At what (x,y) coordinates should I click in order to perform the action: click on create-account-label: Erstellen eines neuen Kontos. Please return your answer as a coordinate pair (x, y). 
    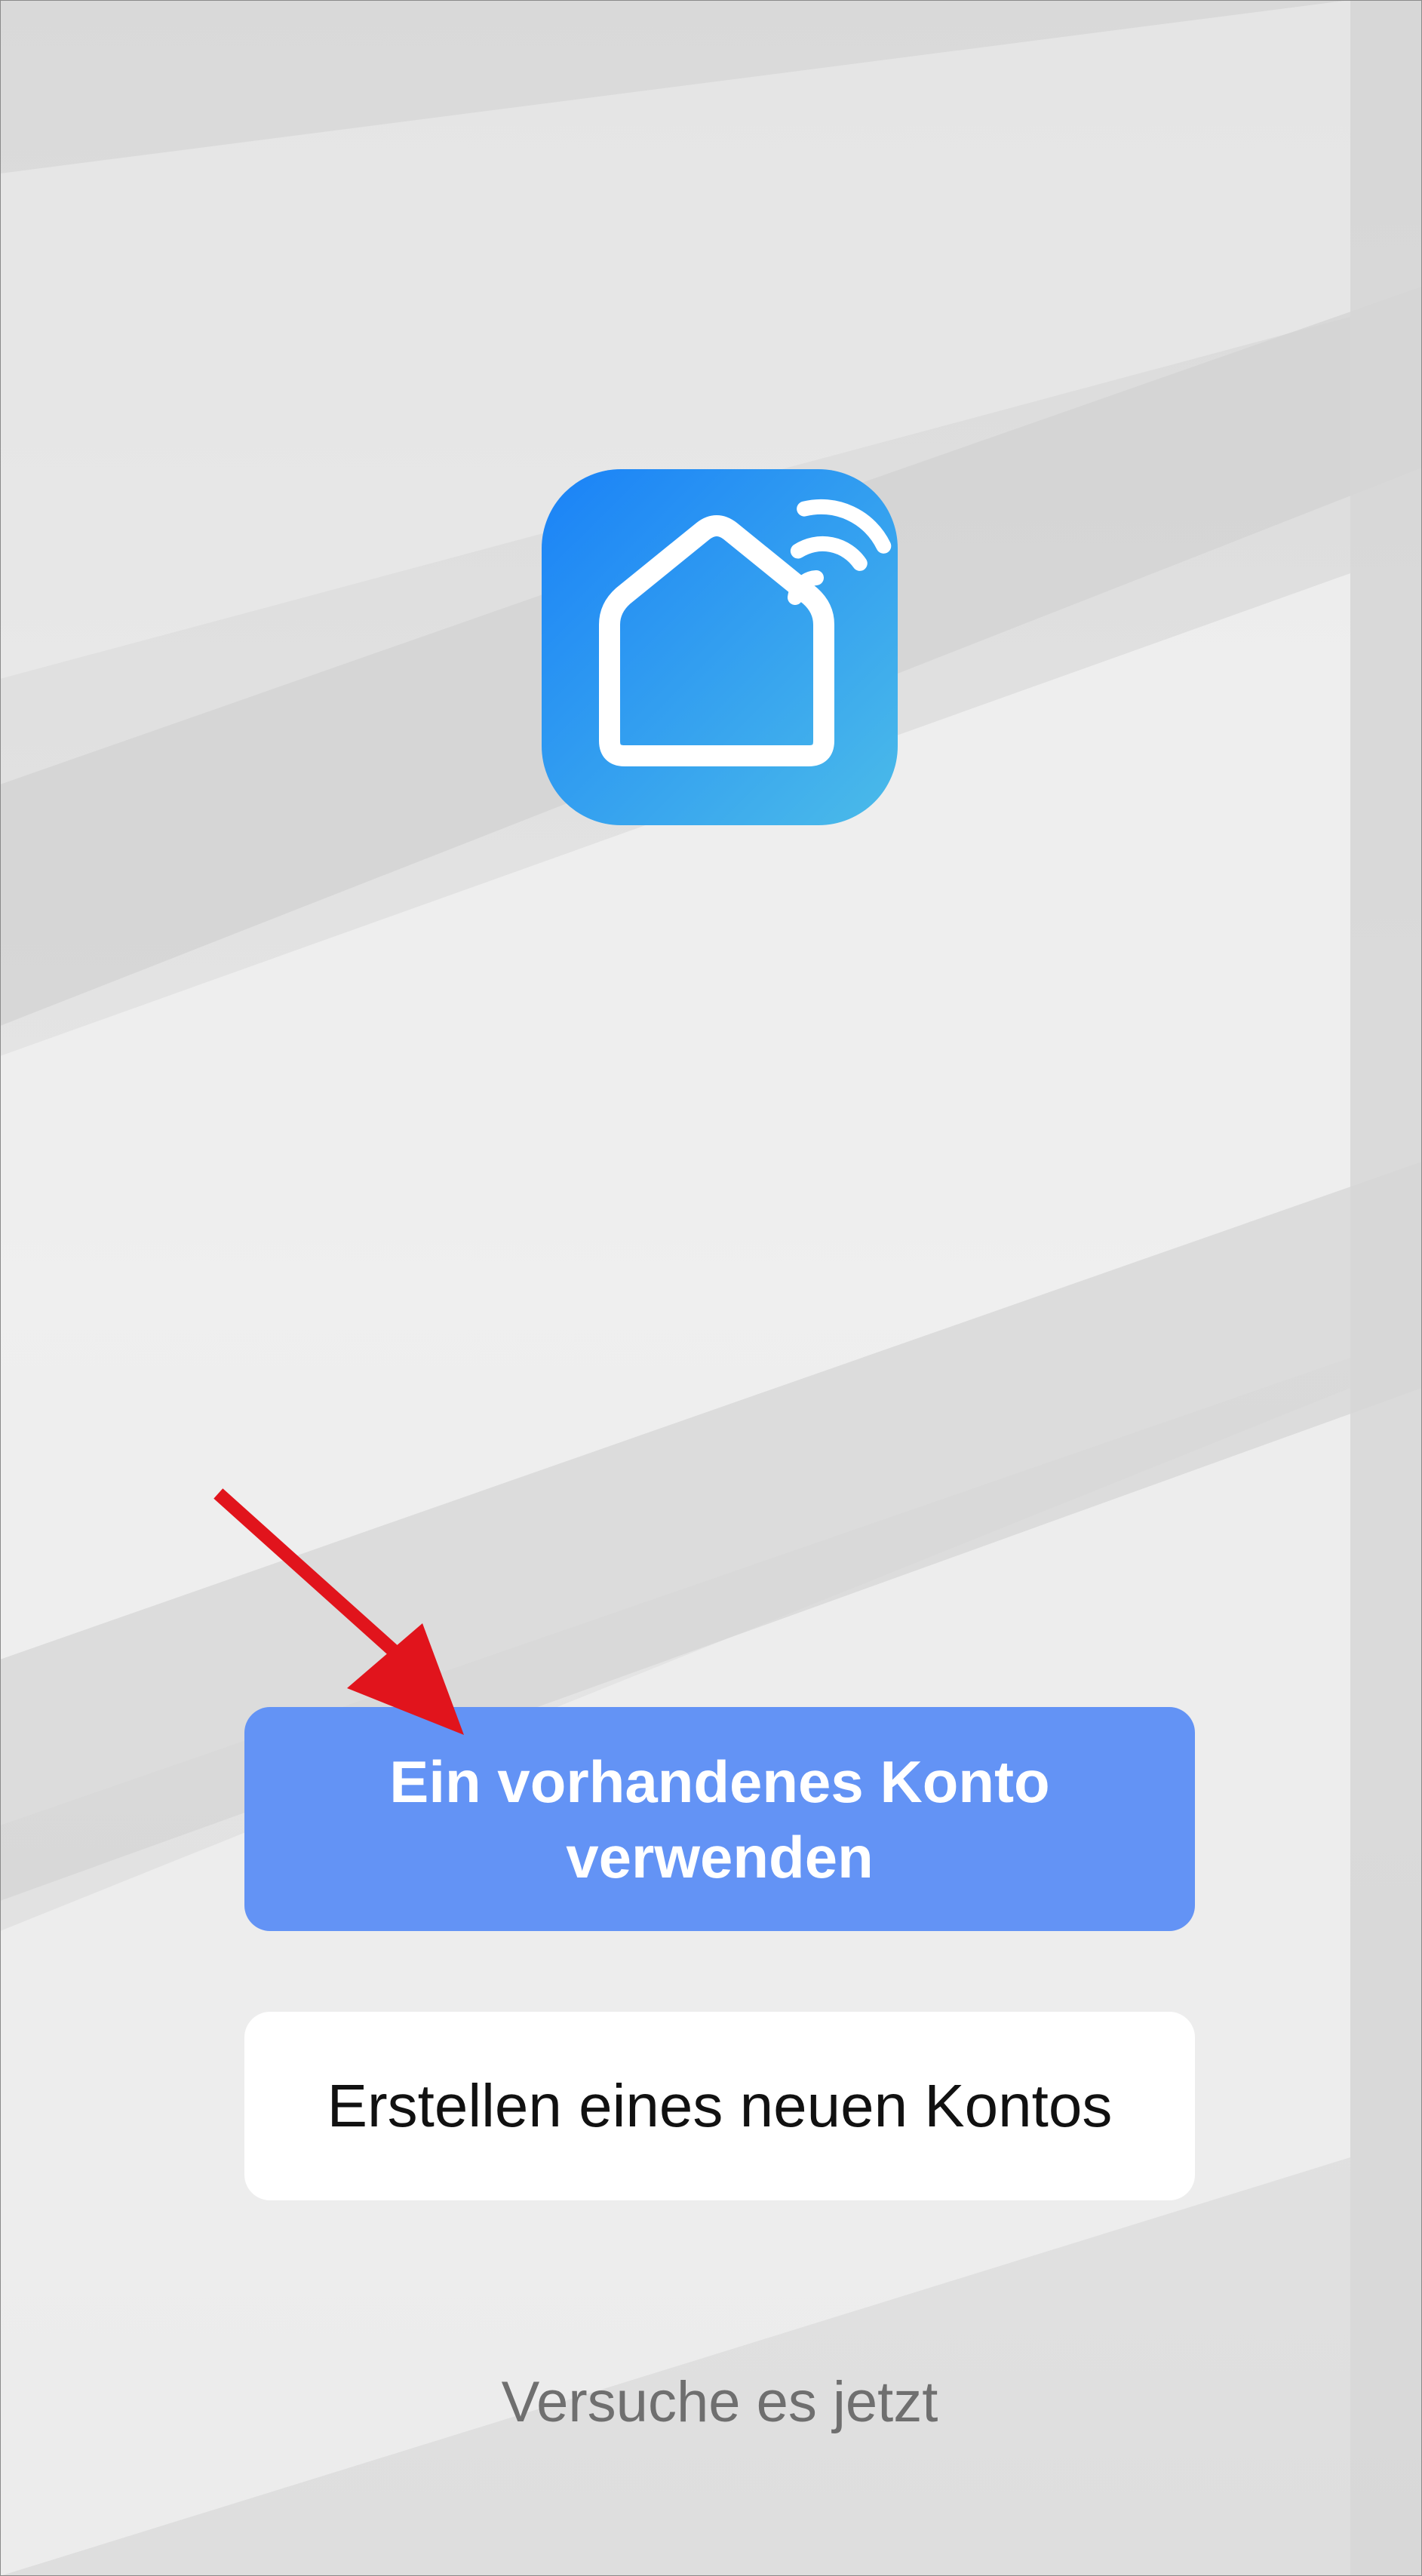
    Looking at the image, I should click on (720, 2105).